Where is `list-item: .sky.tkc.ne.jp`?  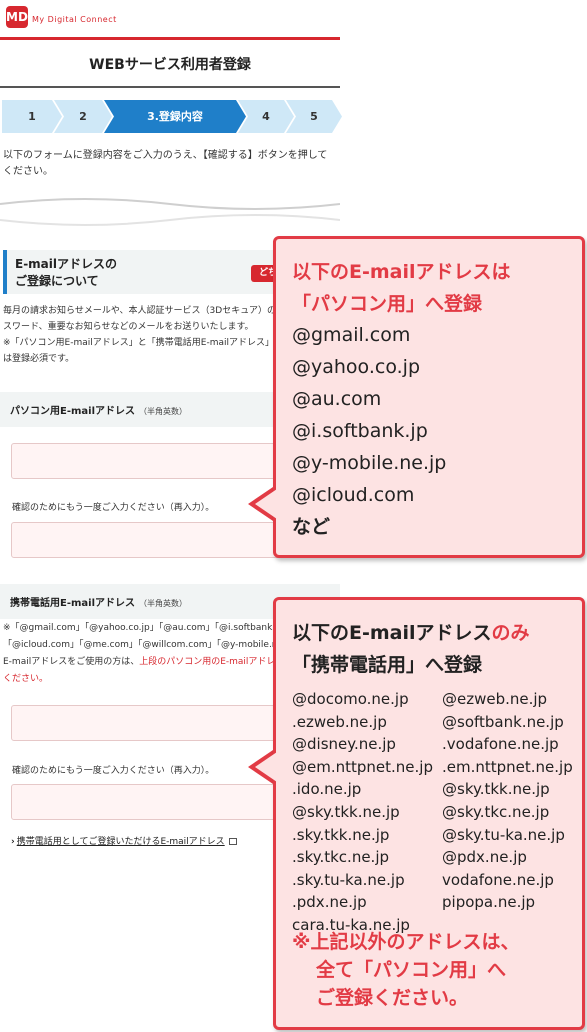
list-item: .sky.tkc.ne.jp is located at coordinates (341, 857).